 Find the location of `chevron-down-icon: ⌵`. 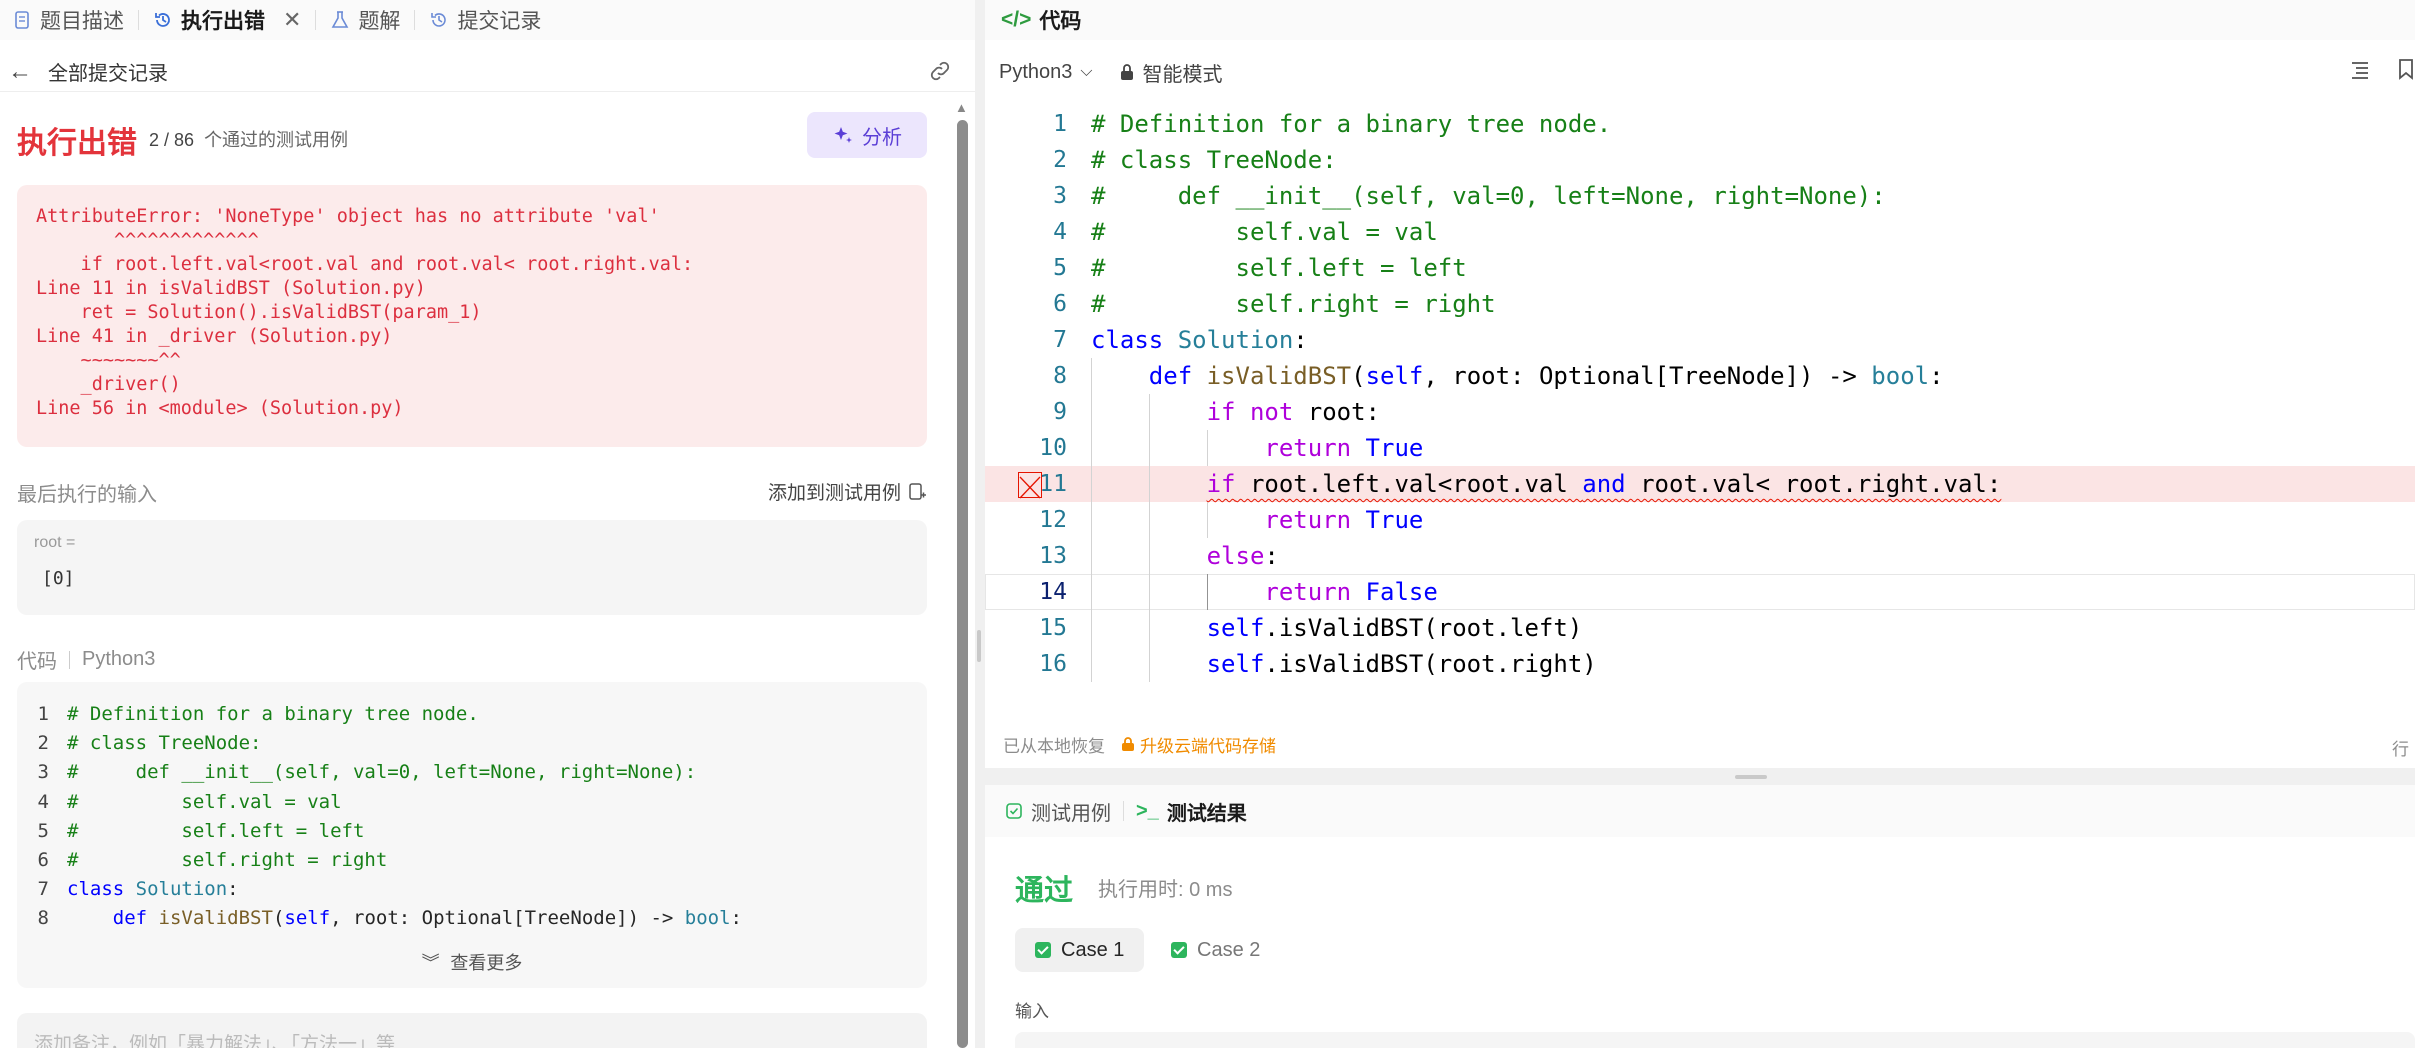

chevron-down-icon: ⌵ is located at coordinates (1086, 71).